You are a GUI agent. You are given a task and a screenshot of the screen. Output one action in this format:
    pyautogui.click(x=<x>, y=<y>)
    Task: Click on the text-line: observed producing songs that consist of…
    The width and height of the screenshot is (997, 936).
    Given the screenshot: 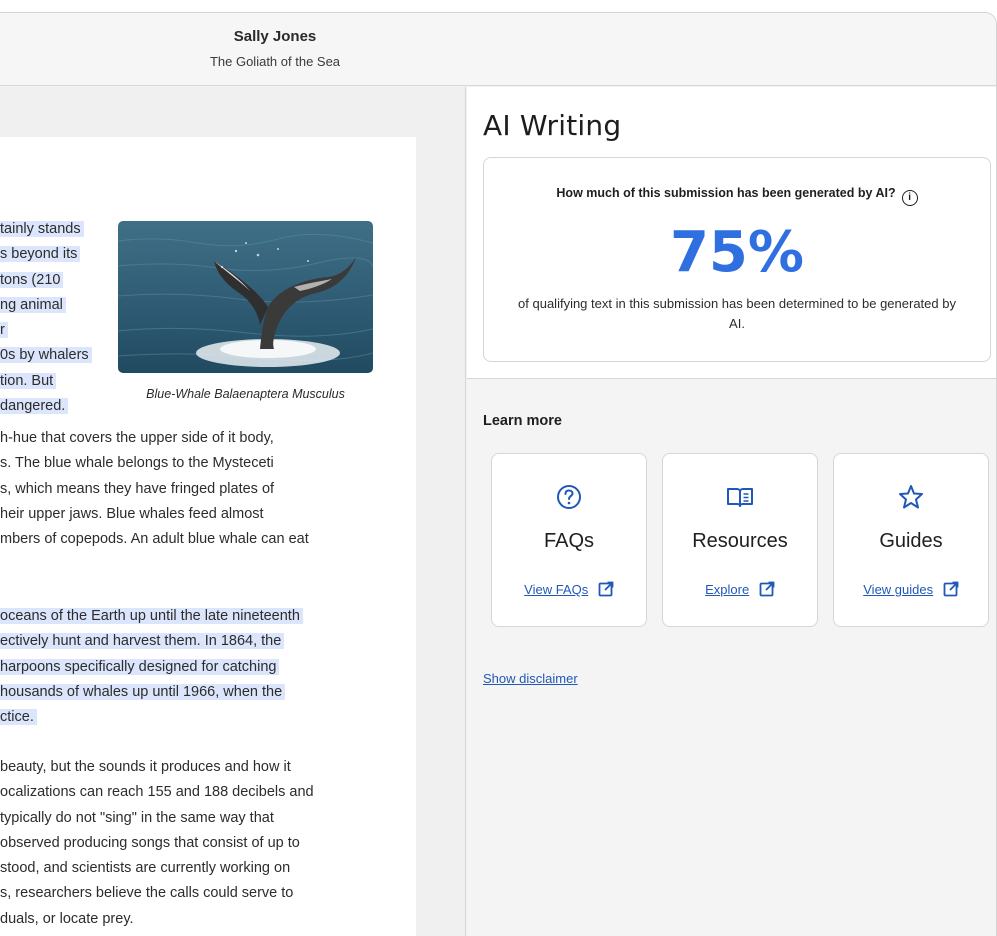 What is the action you would take?
    pyautogui.click(x=150, y=842)
    